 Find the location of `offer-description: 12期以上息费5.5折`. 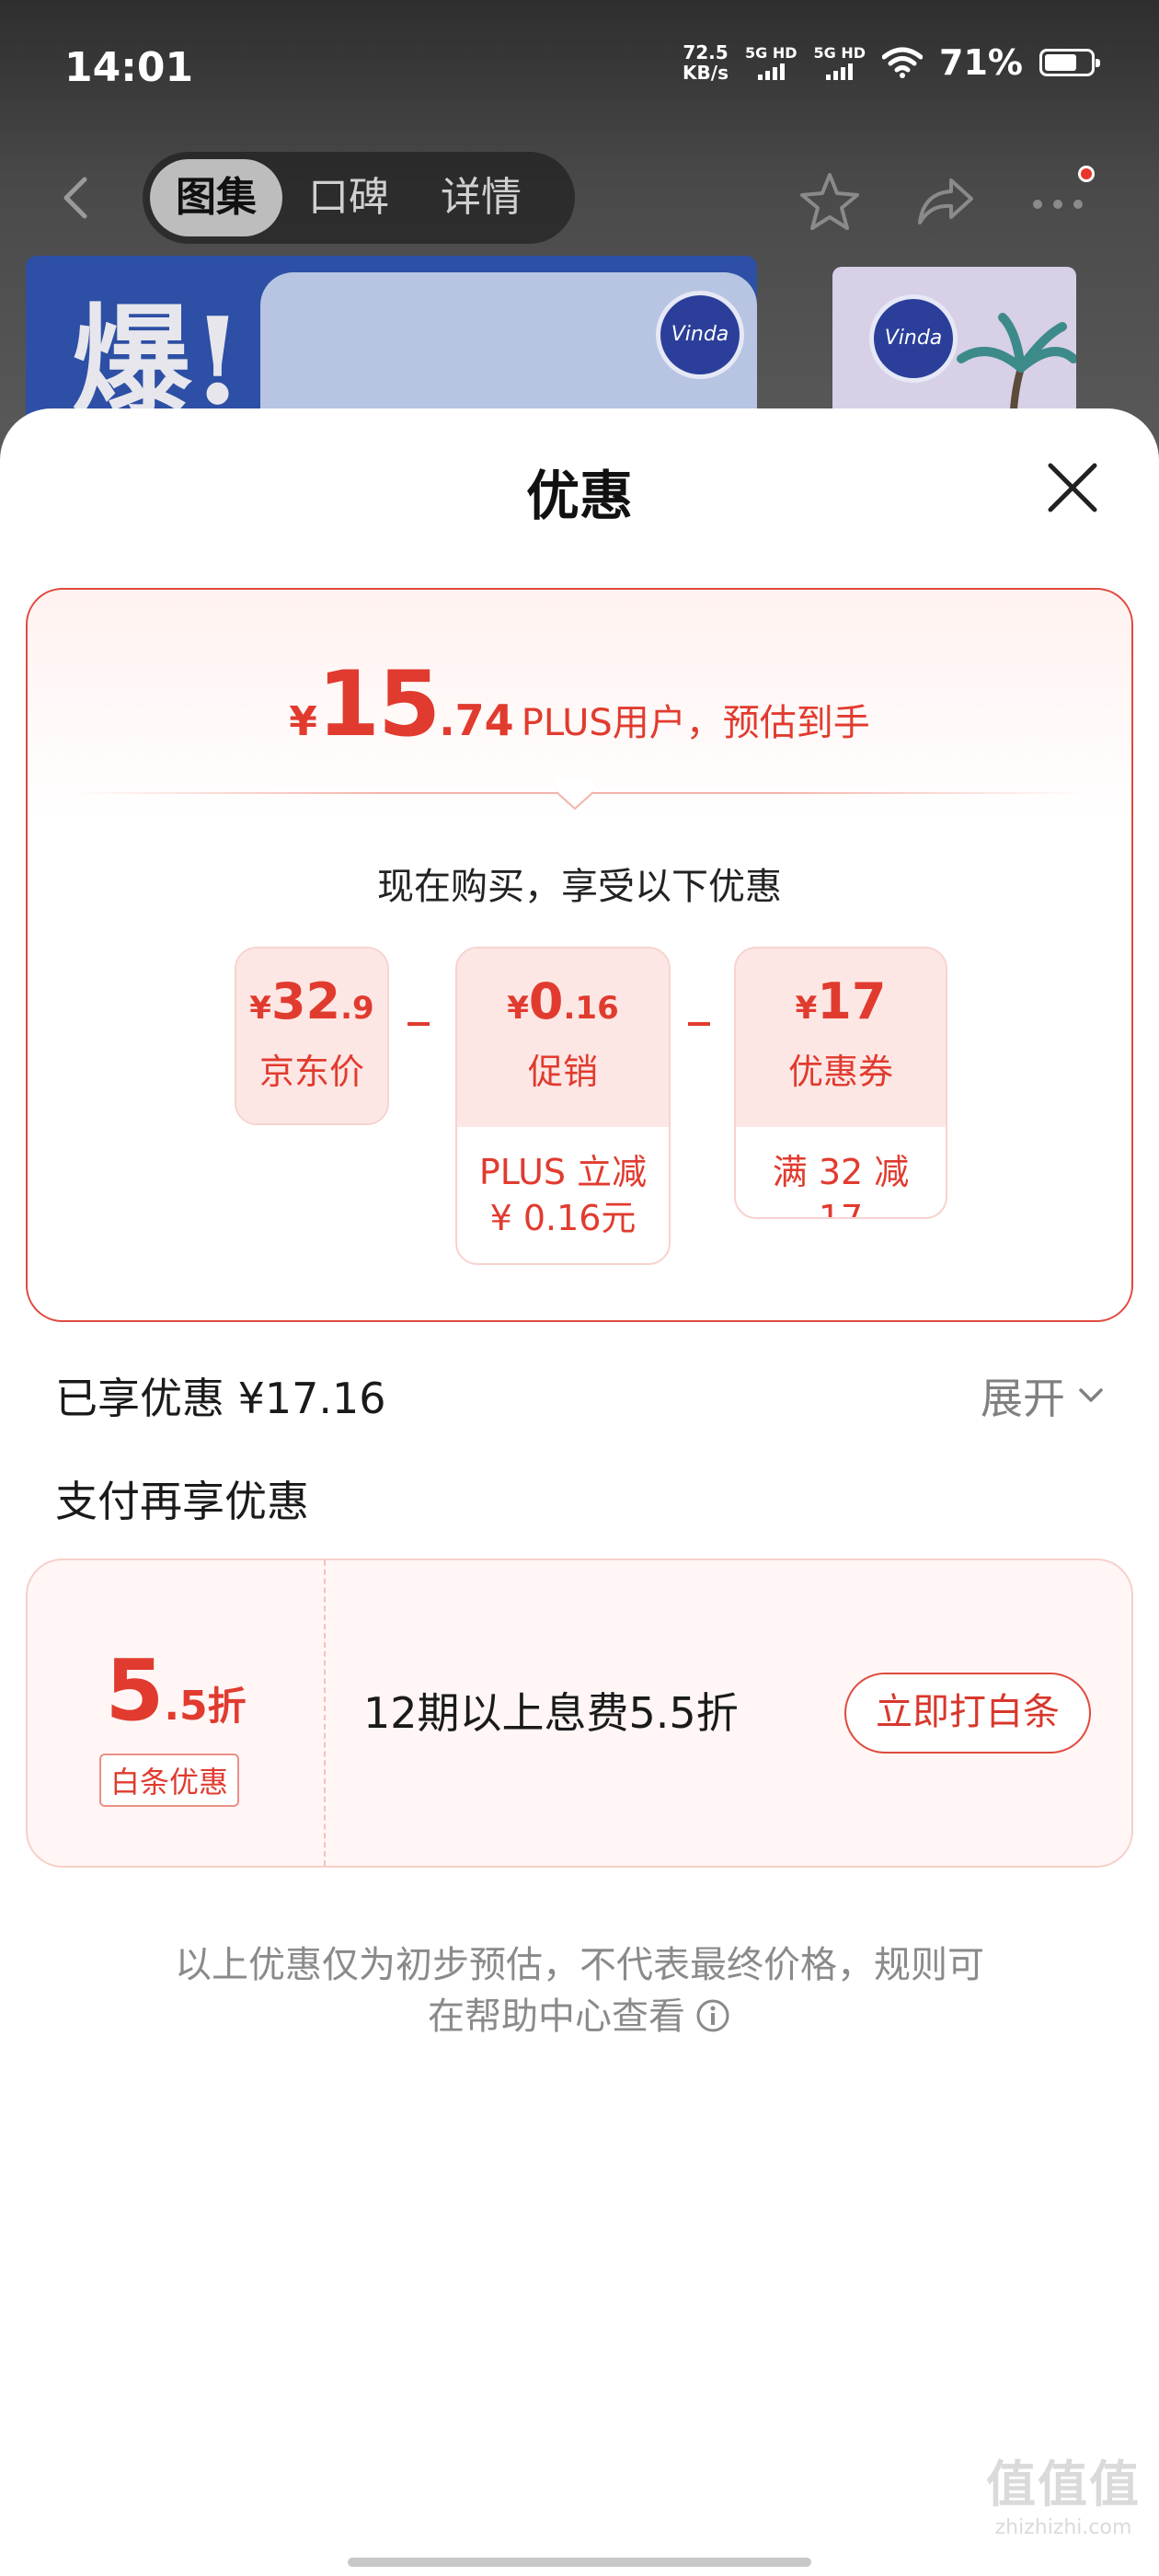

offer-description: 12期以上息费5.5折 is located at coordinates (551, 1713).